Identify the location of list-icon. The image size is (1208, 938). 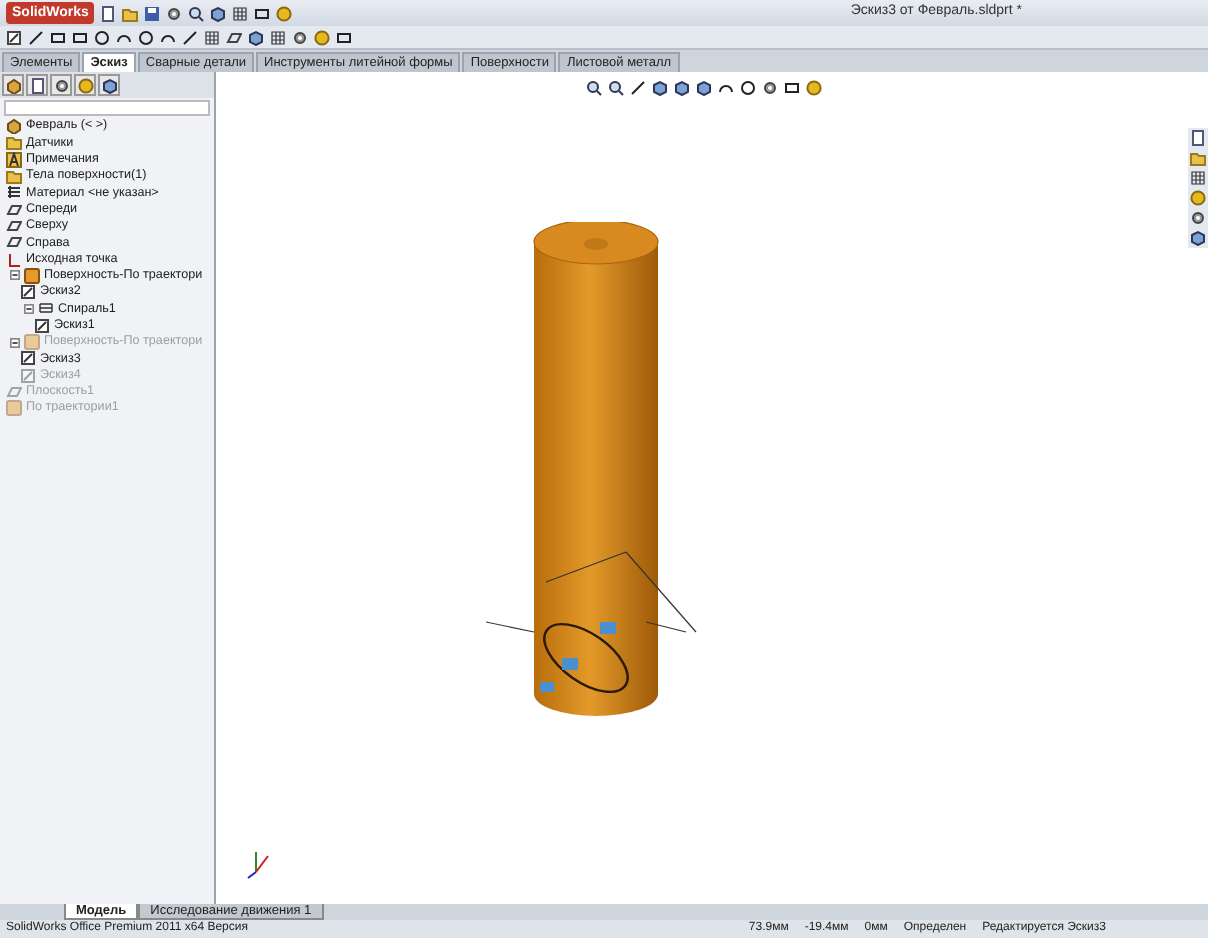
(14, 192).